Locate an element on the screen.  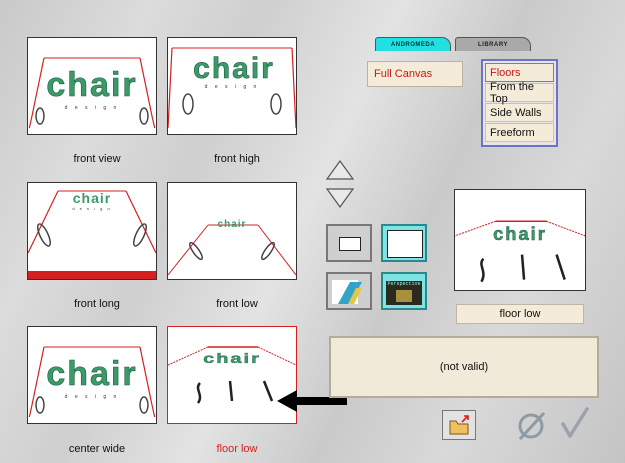
preview-label: floor low is located at coordinates (520, 314).